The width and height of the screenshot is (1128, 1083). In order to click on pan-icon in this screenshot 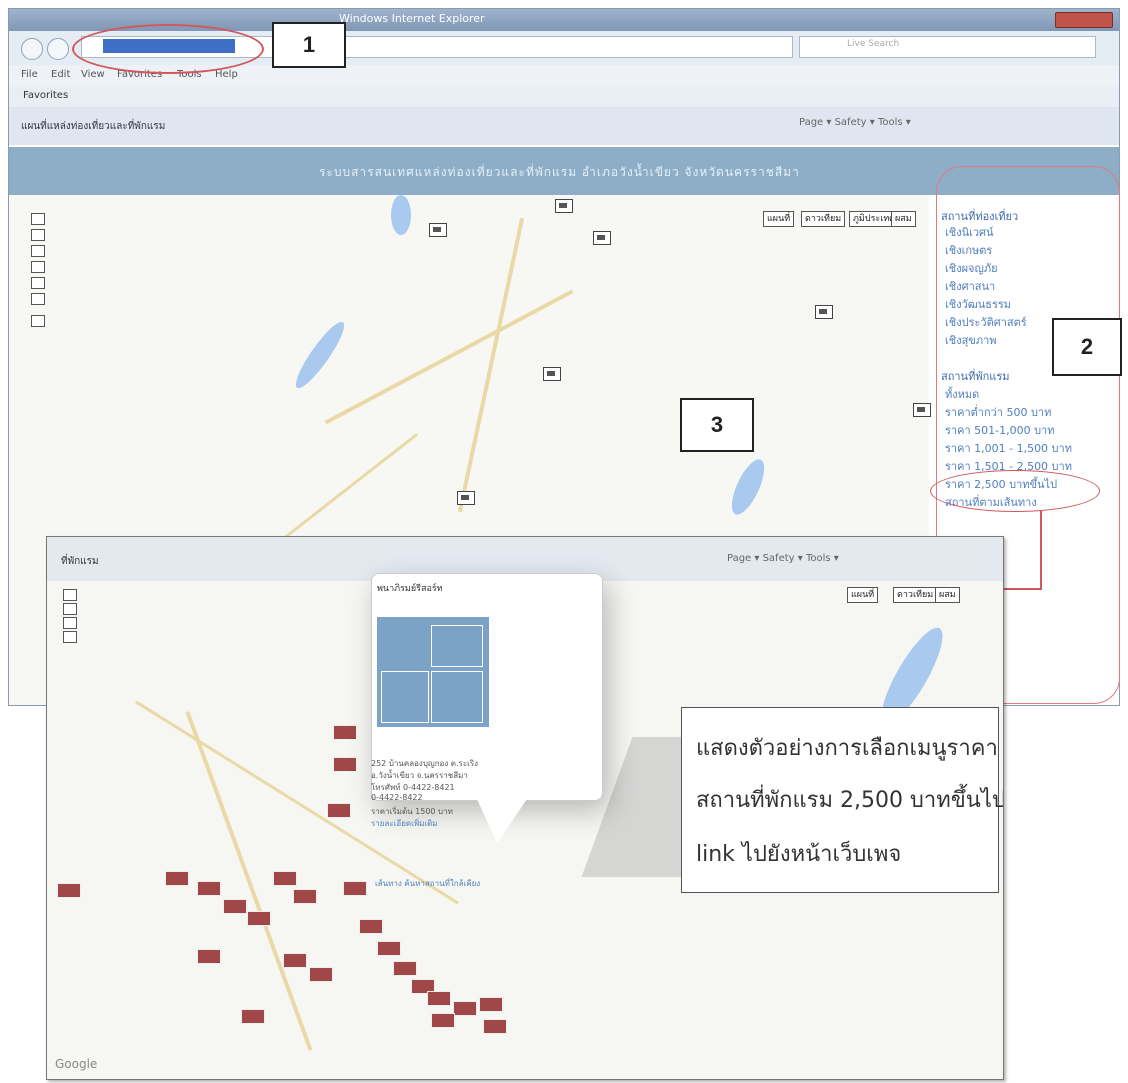, I will do `click(38, 321)`.